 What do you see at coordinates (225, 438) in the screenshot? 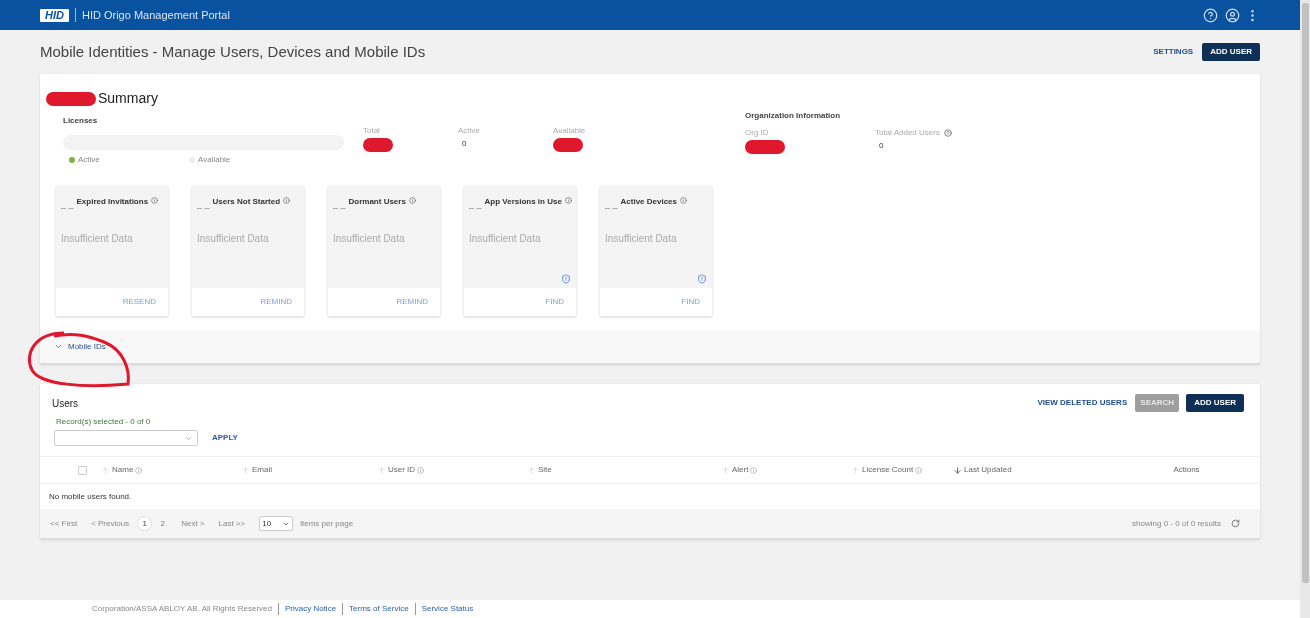
I see `apply-button: APPLY` at bounding box center [225, 438].